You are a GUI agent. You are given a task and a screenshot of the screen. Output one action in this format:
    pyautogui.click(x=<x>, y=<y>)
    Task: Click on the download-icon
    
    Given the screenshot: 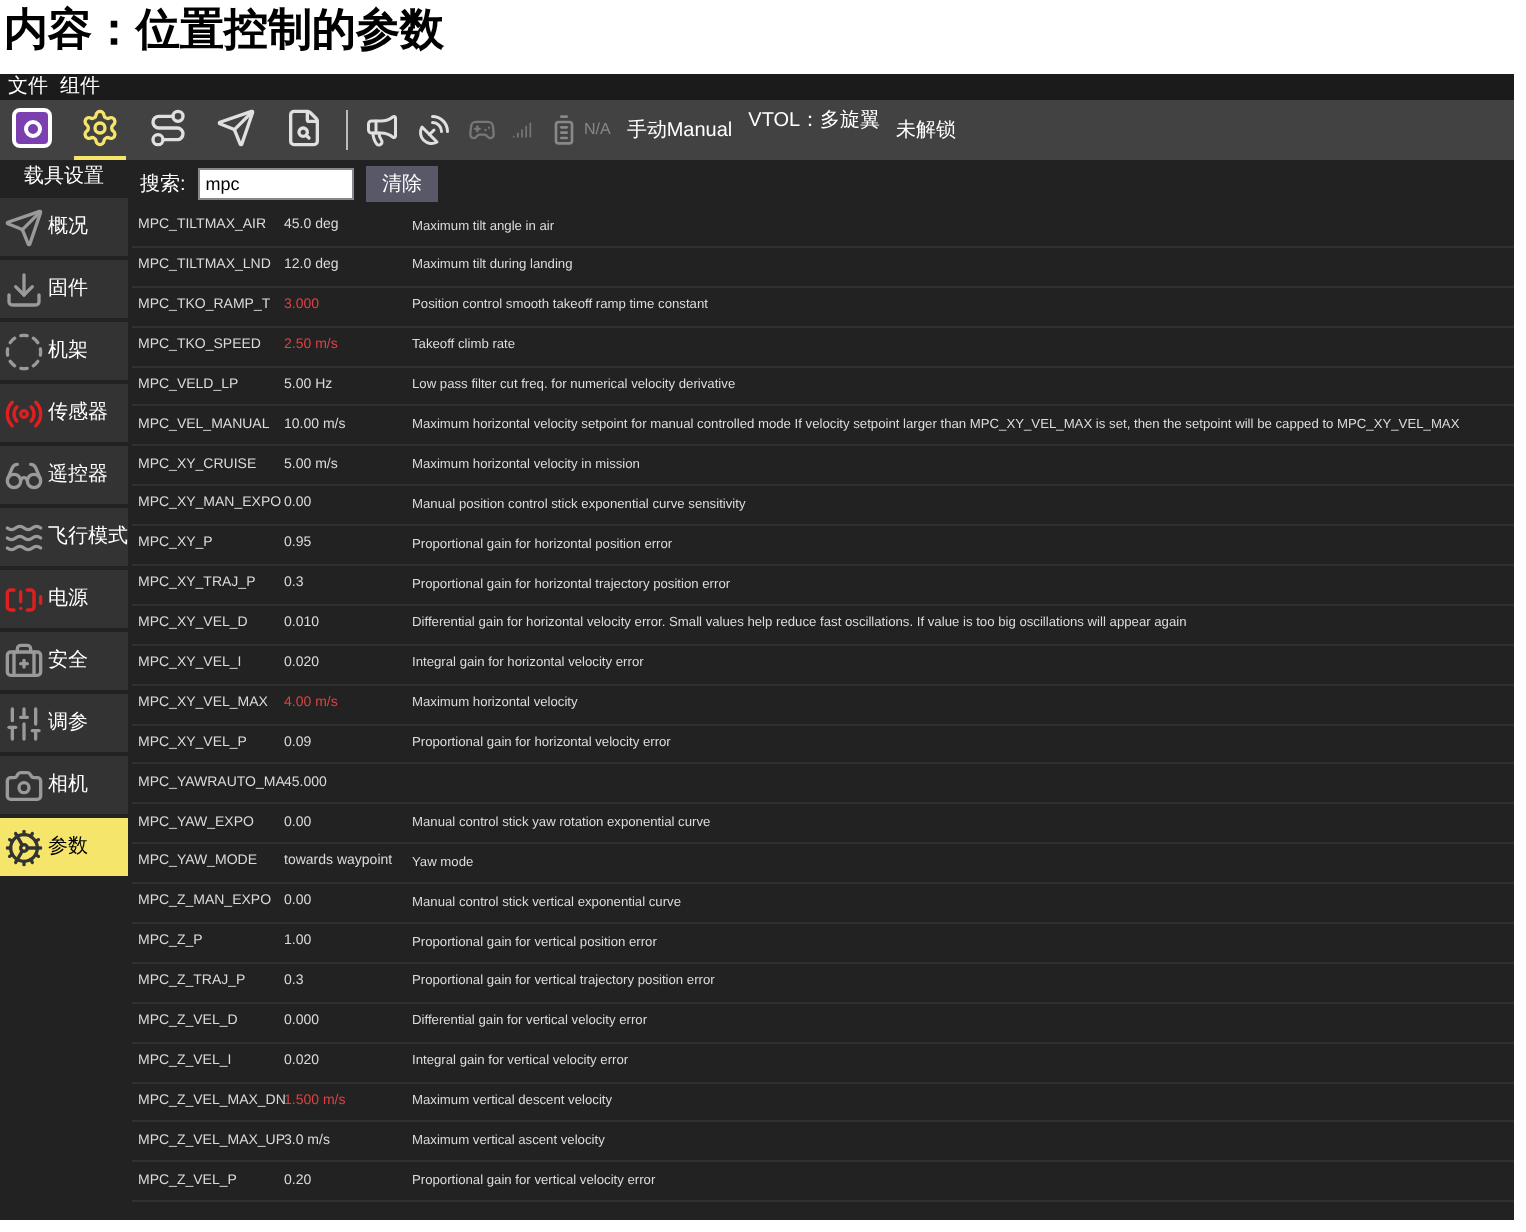 What is the action you would take?
    pyautogui.click(x=24, y=289)
    